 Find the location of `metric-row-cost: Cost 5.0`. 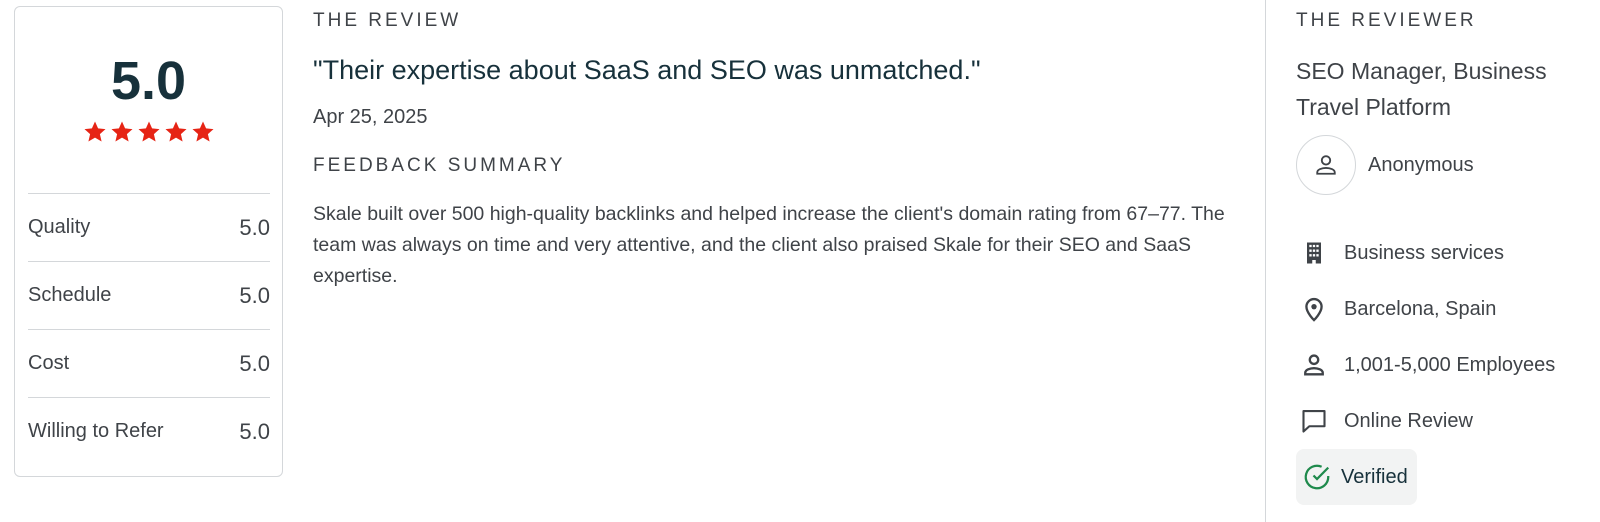

metric-row-cost: Cost 5.0 is located at coordinates (149, 363).